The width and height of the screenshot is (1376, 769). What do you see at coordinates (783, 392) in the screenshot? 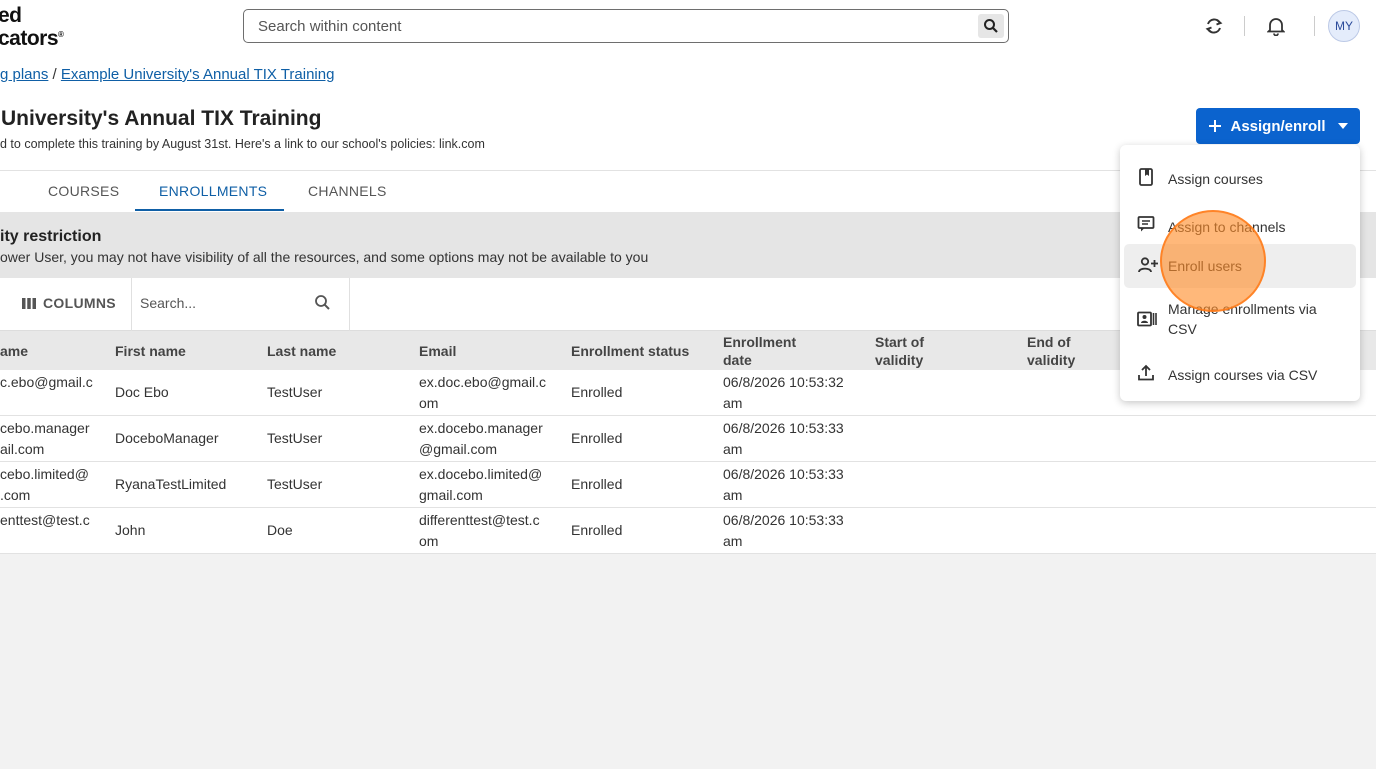
I see `cell-enrollment-date: 06/8/2026 10:53:32 am` at bounding box center [783, 392].